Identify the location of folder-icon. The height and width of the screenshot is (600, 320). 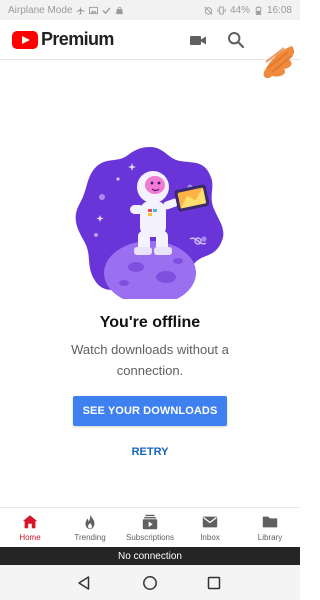
(270, 522).